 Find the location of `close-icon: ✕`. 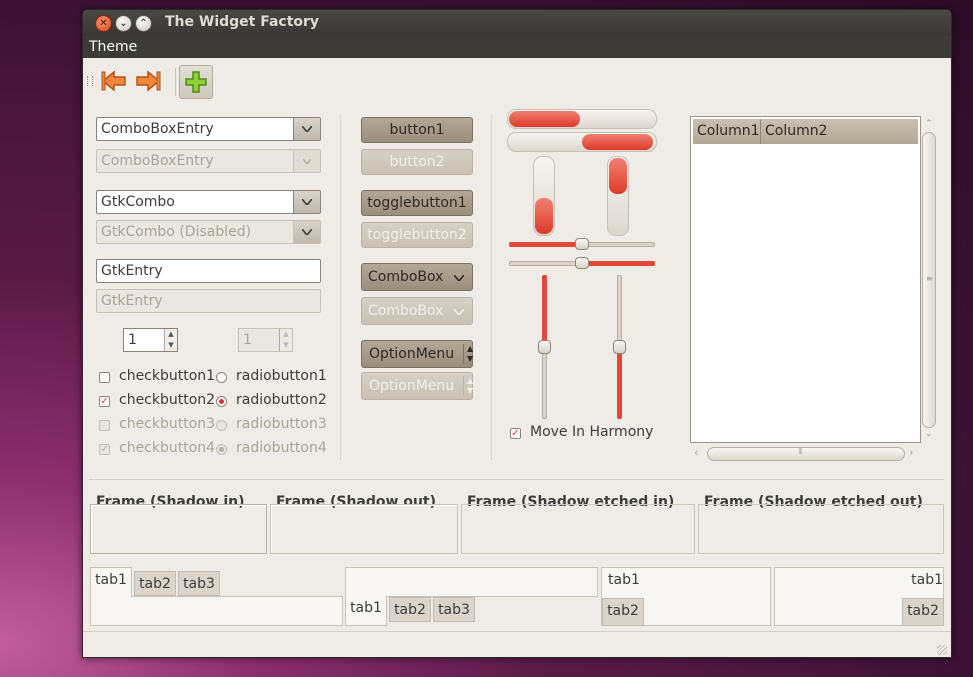

close-icon: ✕ is located at coordinates (103, 23).